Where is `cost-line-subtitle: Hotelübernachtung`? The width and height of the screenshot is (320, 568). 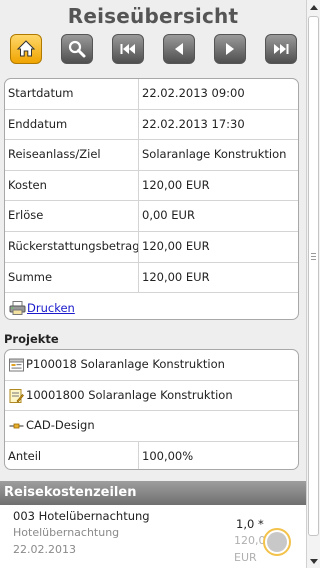 cost-line-subtitle: Hotelübernachtung is located at coordinates (66, 532).